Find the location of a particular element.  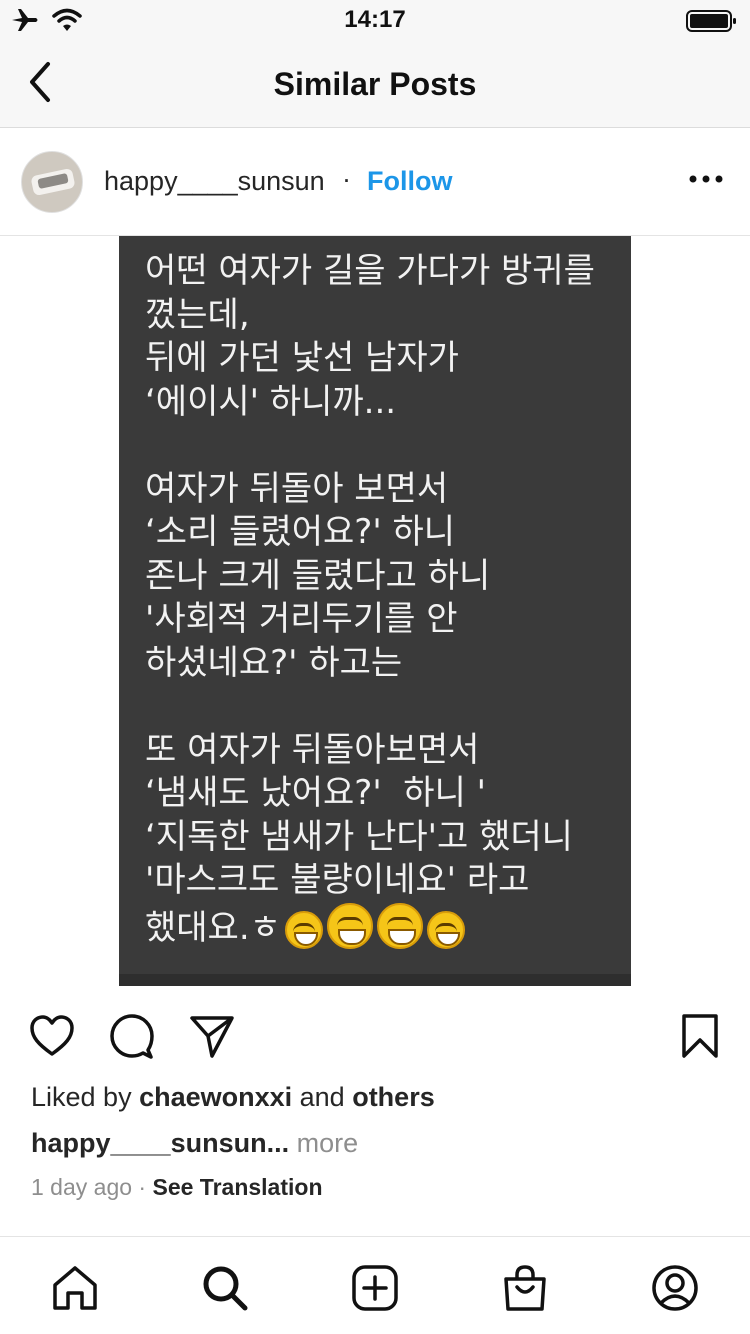

more-horizontal-icon is located at coordinates (706, 179).